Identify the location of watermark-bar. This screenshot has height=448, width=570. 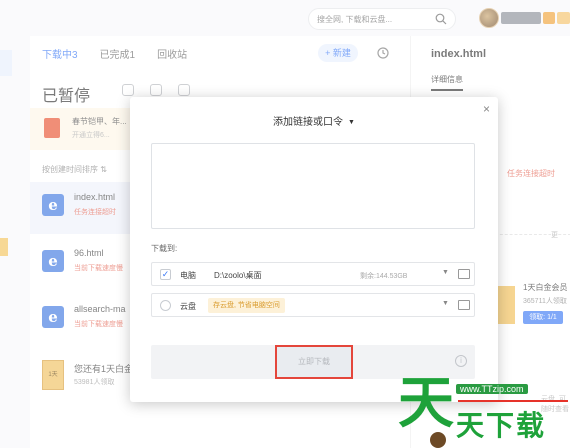
(513, 401).